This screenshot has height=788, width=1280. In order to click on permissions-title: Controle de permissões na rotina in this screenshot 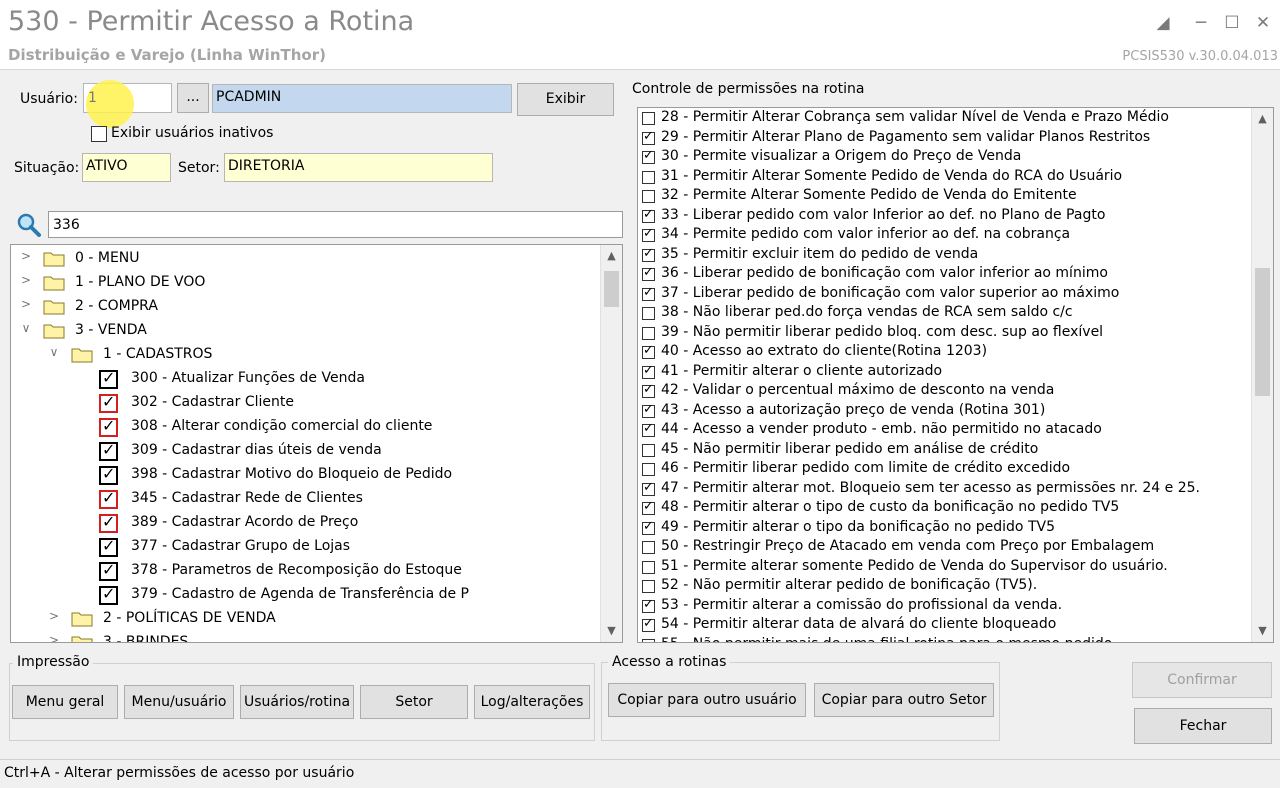, I will do `click(748, 89)`.